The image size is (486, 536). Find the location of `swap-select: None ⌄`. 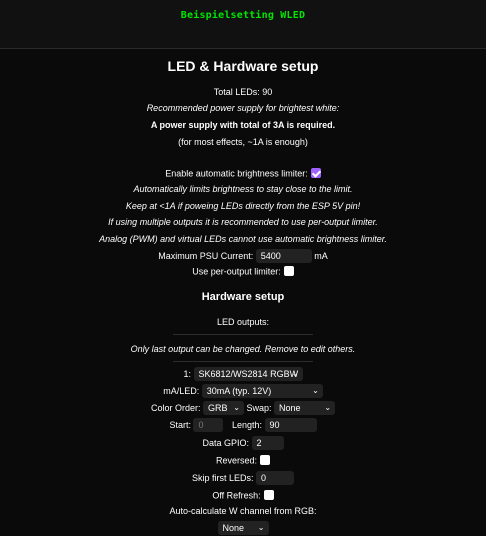

swap-select: None ⌄ is located at coordinates (305, 408).